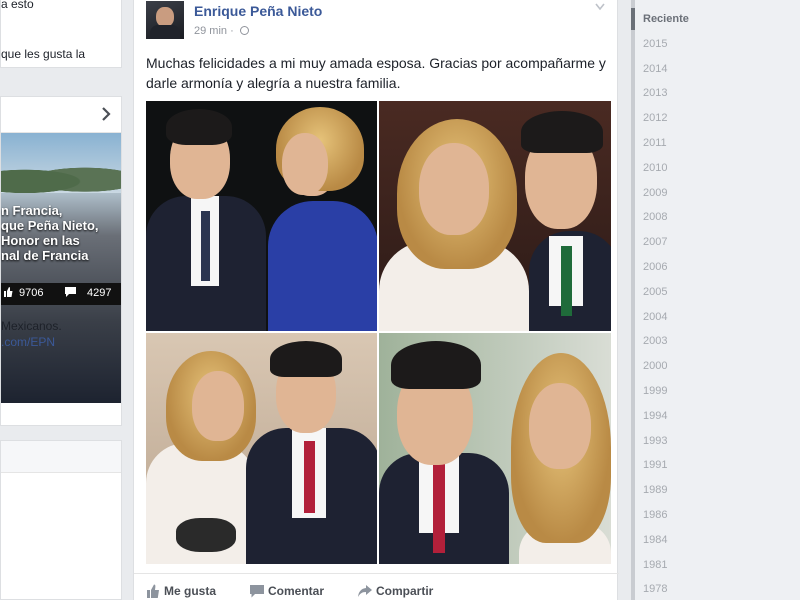  Describe the element at coordinates (633, 300) in the screenshot. I see `timeline-track` at that location.